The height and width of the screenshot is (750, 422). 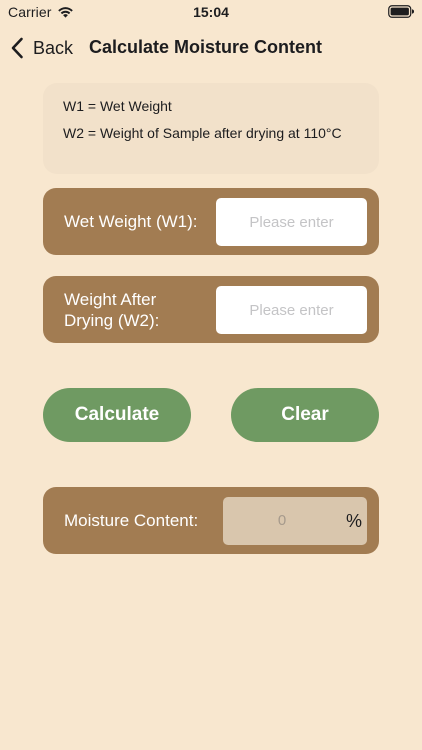 I want to click on wet-weight-row: Wet Weight (W1):, so click(x=211, y=221).